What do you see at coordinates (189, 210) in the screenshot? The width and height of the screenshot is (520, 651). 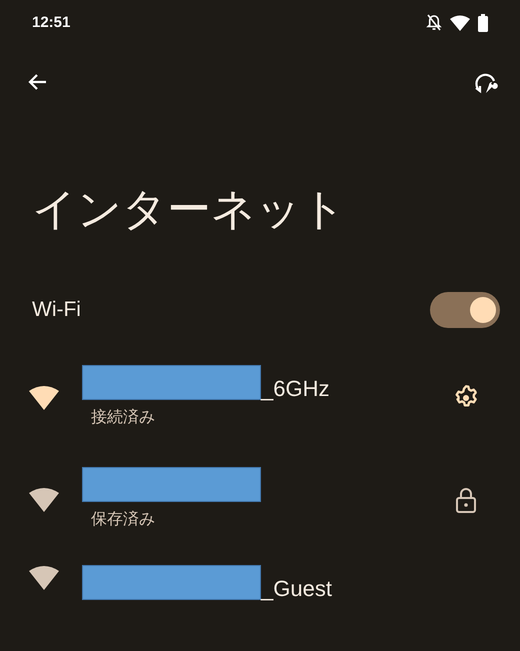 I see `page-title: インターネット` at bounding box center [189, 210].